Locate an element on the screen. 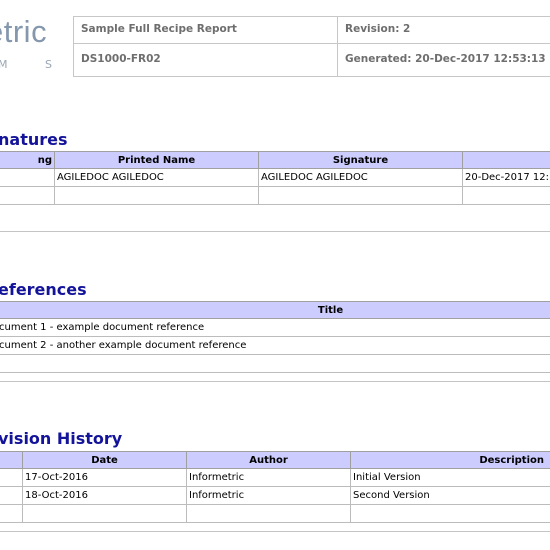 The height and width of the screenshot is (550, 550). table-header-row: Date Author Description is located at coordinates (275, 460).